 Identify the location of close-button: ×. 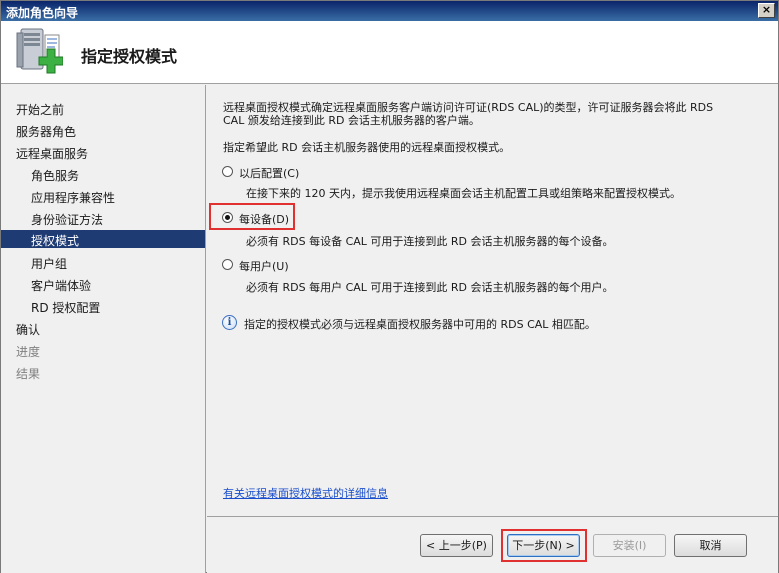
(766, 10).